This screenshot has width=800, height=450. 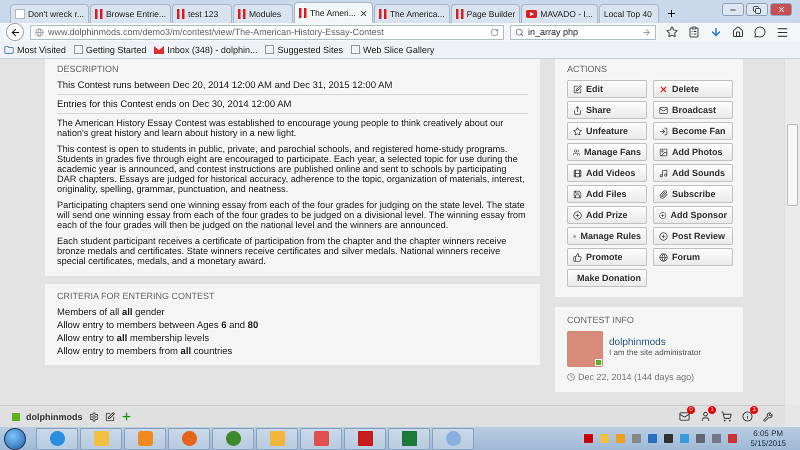 I want to click on admin-user: dolphinmods, so click(x=54, y=417).